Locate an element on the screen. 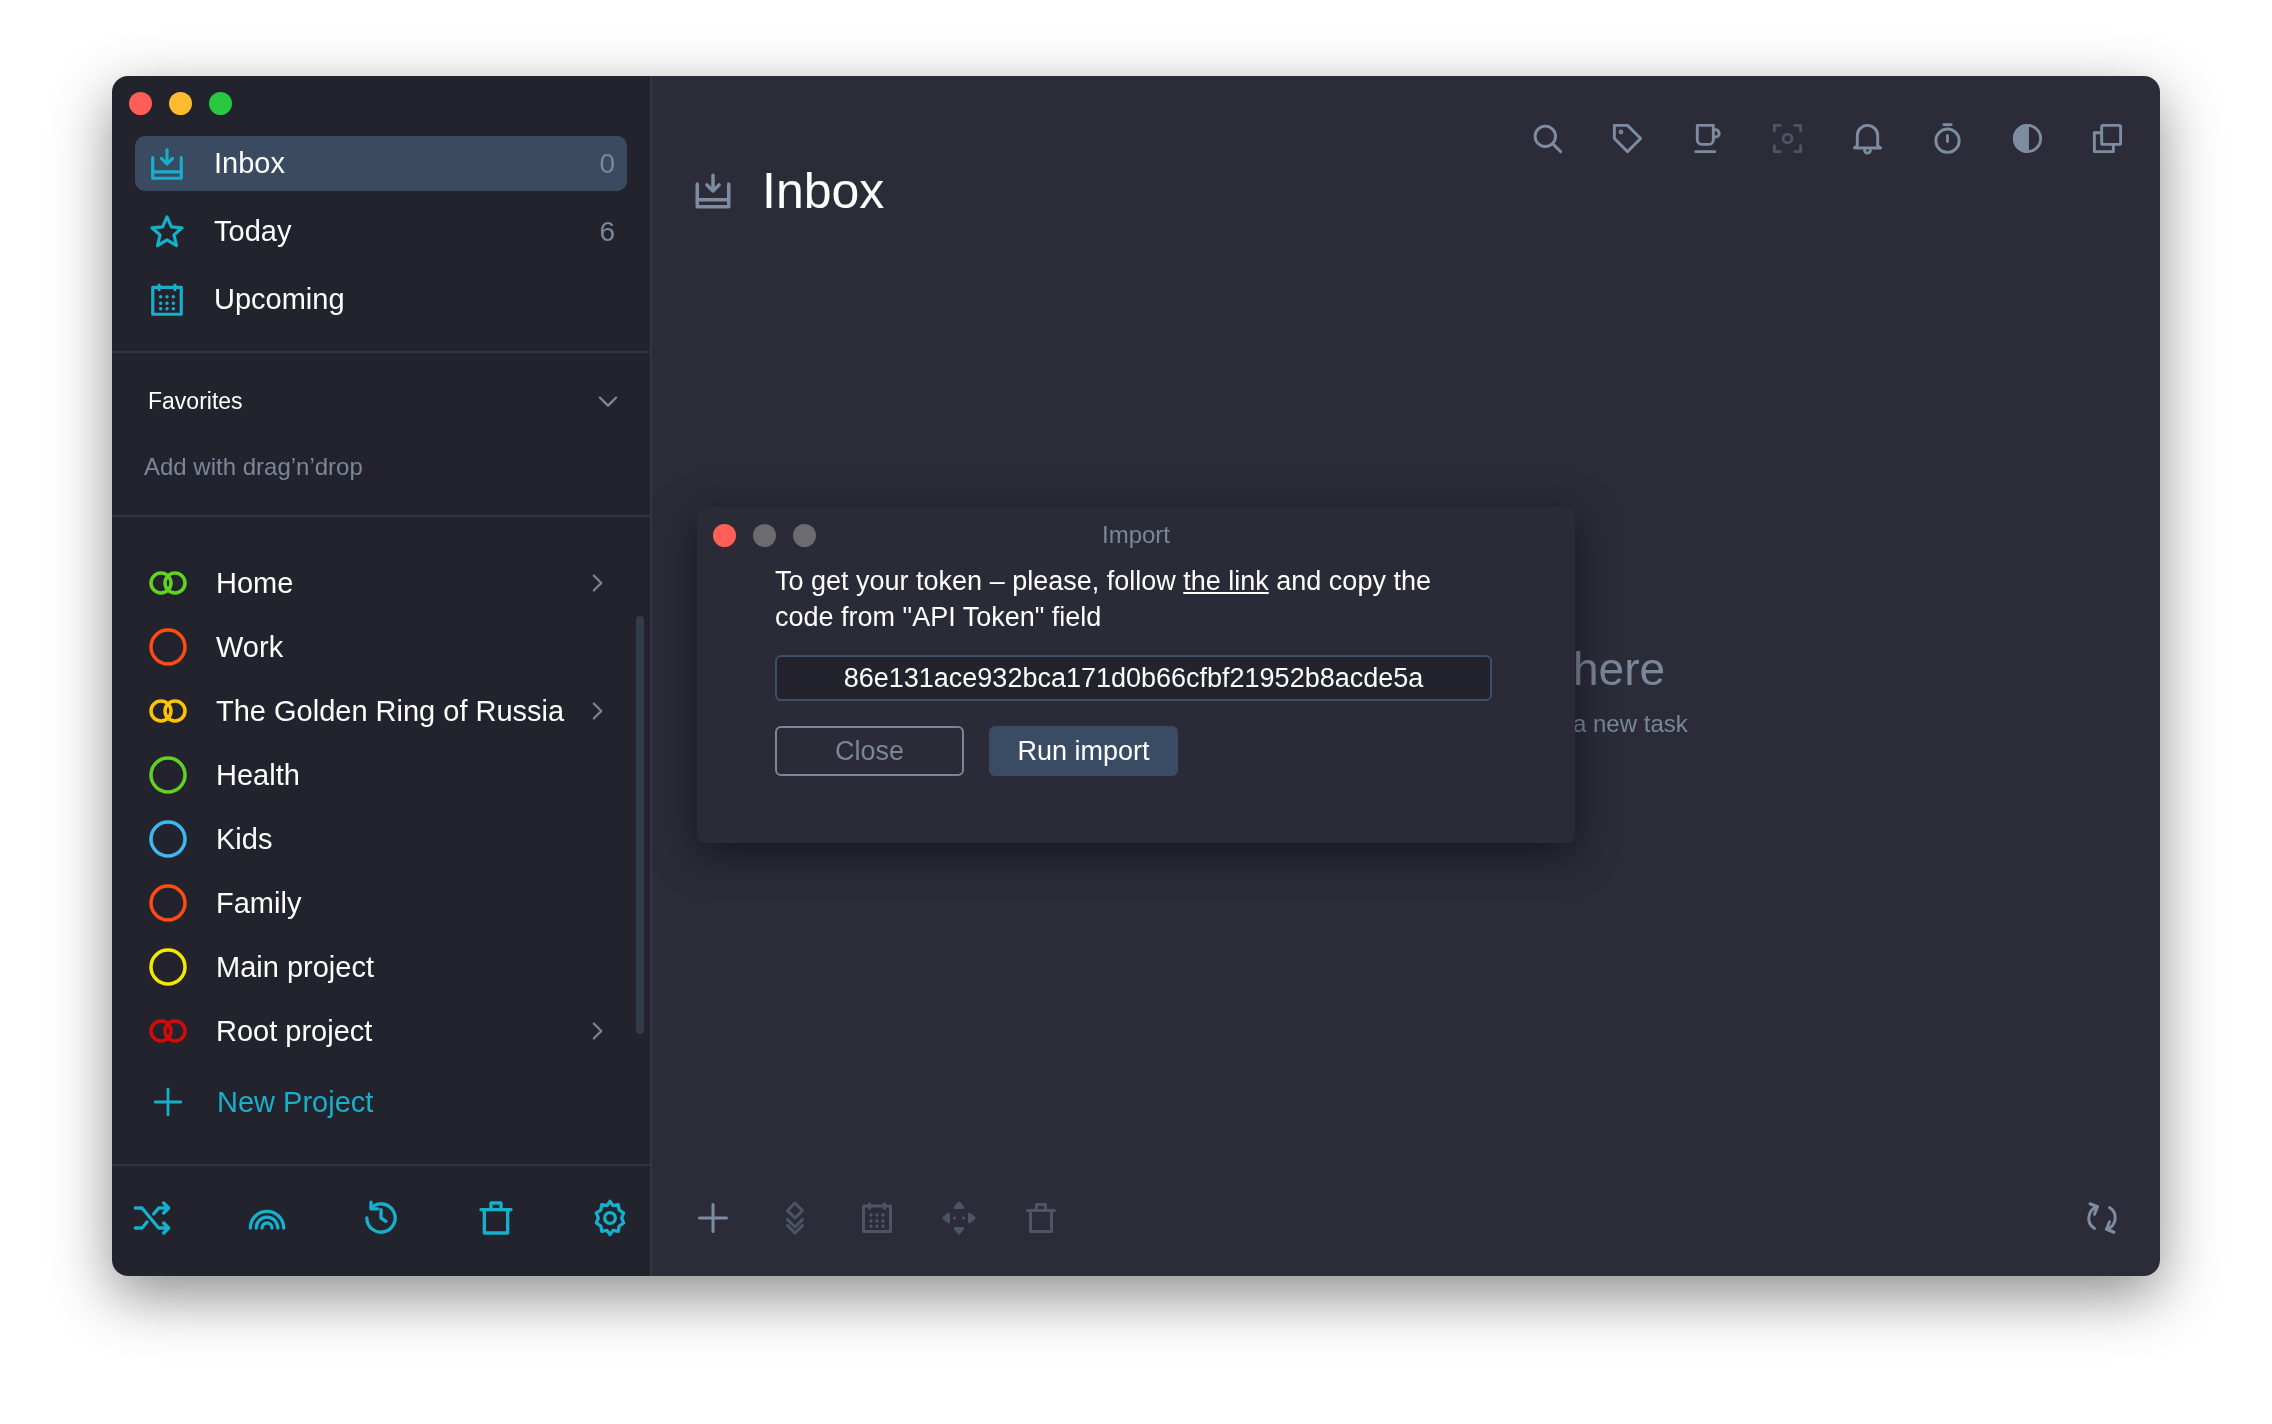  project-name: Home is located at coordinates (255, 583).